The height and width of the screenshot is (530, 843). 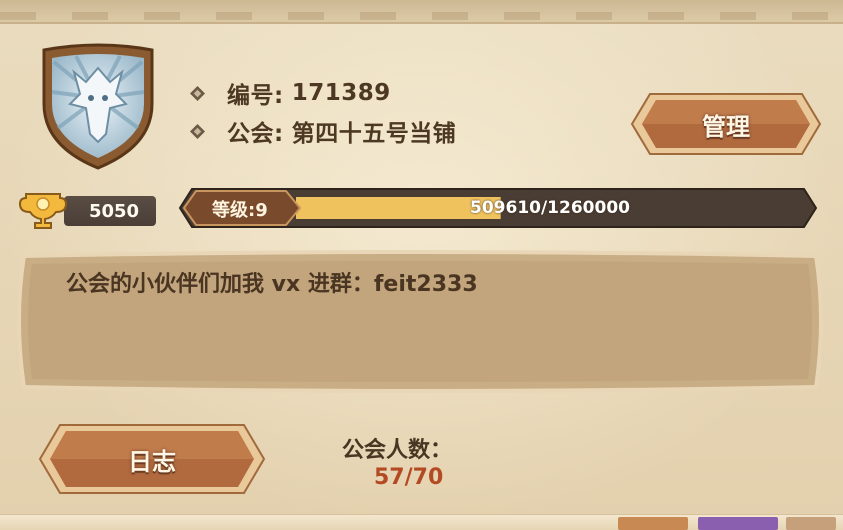 What do you see at coordinates (397, 450) in the screenshot?
I see `member-count-label: 公会人数：` at bounding box center [397, 450].